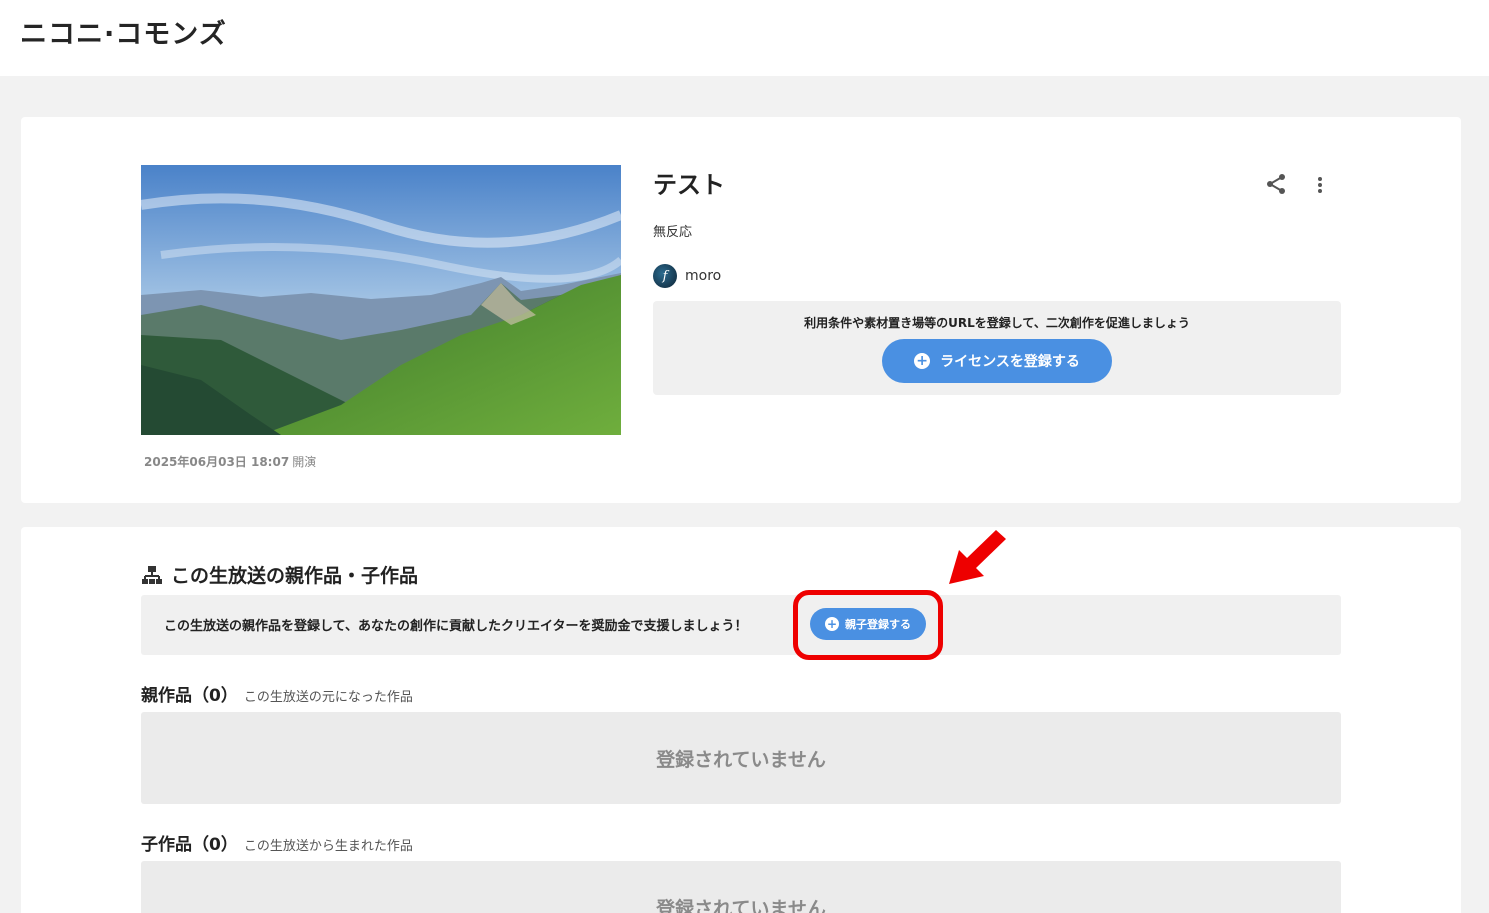  I want to click on author-name: moro, so click(703, 276).